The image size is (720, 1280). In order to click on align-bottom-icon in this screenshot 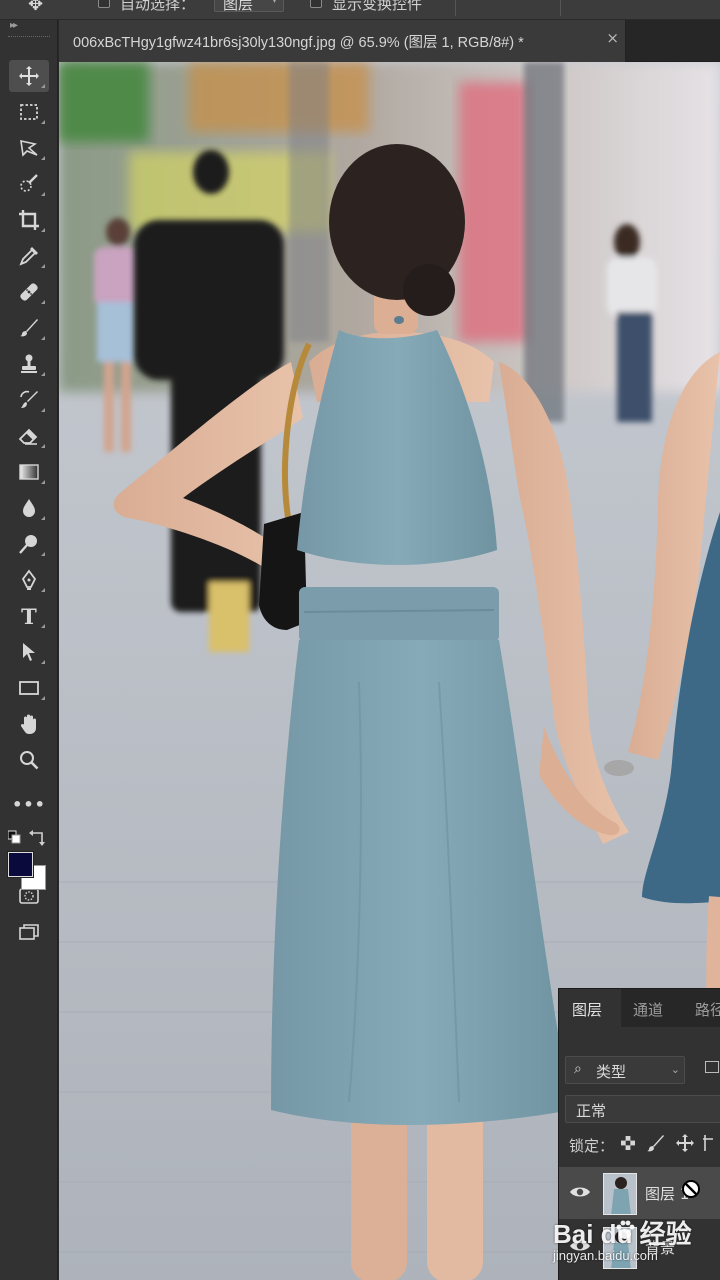, I will do `click(533, 4)`.